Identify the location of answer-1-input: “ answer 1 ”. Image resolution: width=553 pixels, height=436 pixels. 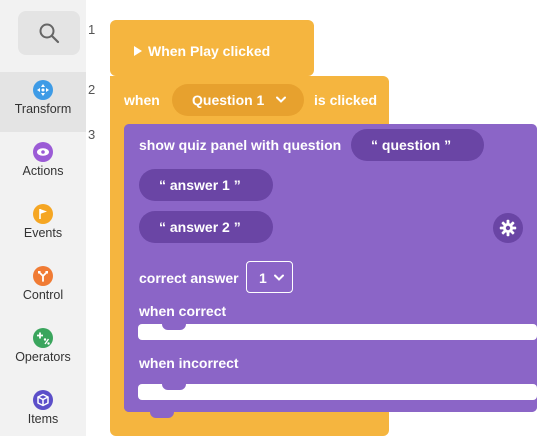
(206, 185).